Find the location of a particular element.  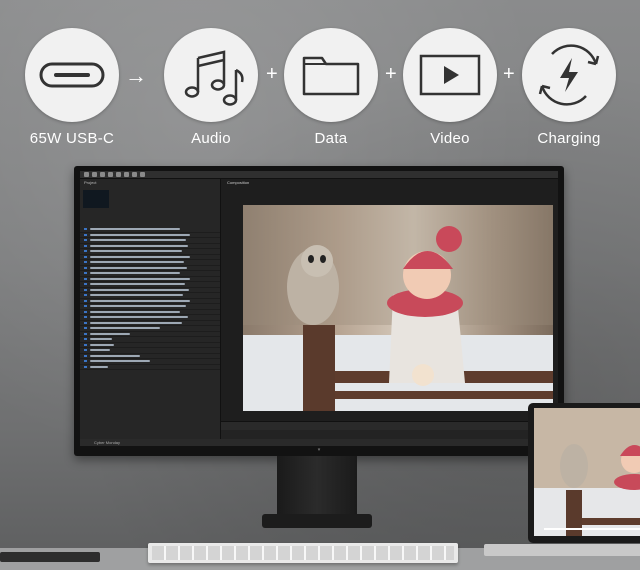

arrow-operator: → is located at coordinates (136, 75).